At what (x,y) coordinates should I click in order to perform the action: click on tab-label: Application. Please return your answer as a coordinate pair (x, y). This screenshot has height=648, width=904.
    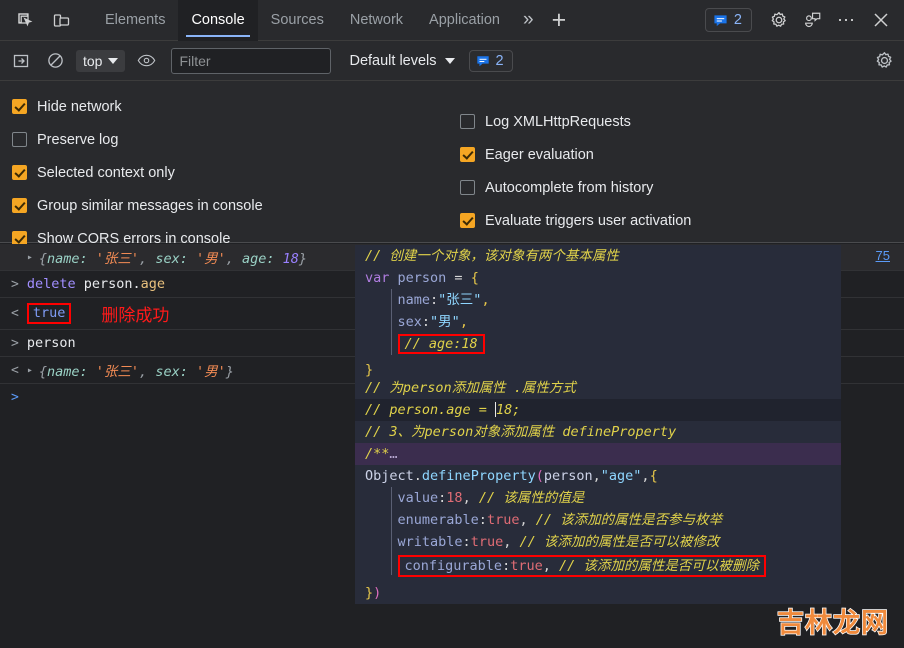
    Looking at the image, I should click on (464, 20).